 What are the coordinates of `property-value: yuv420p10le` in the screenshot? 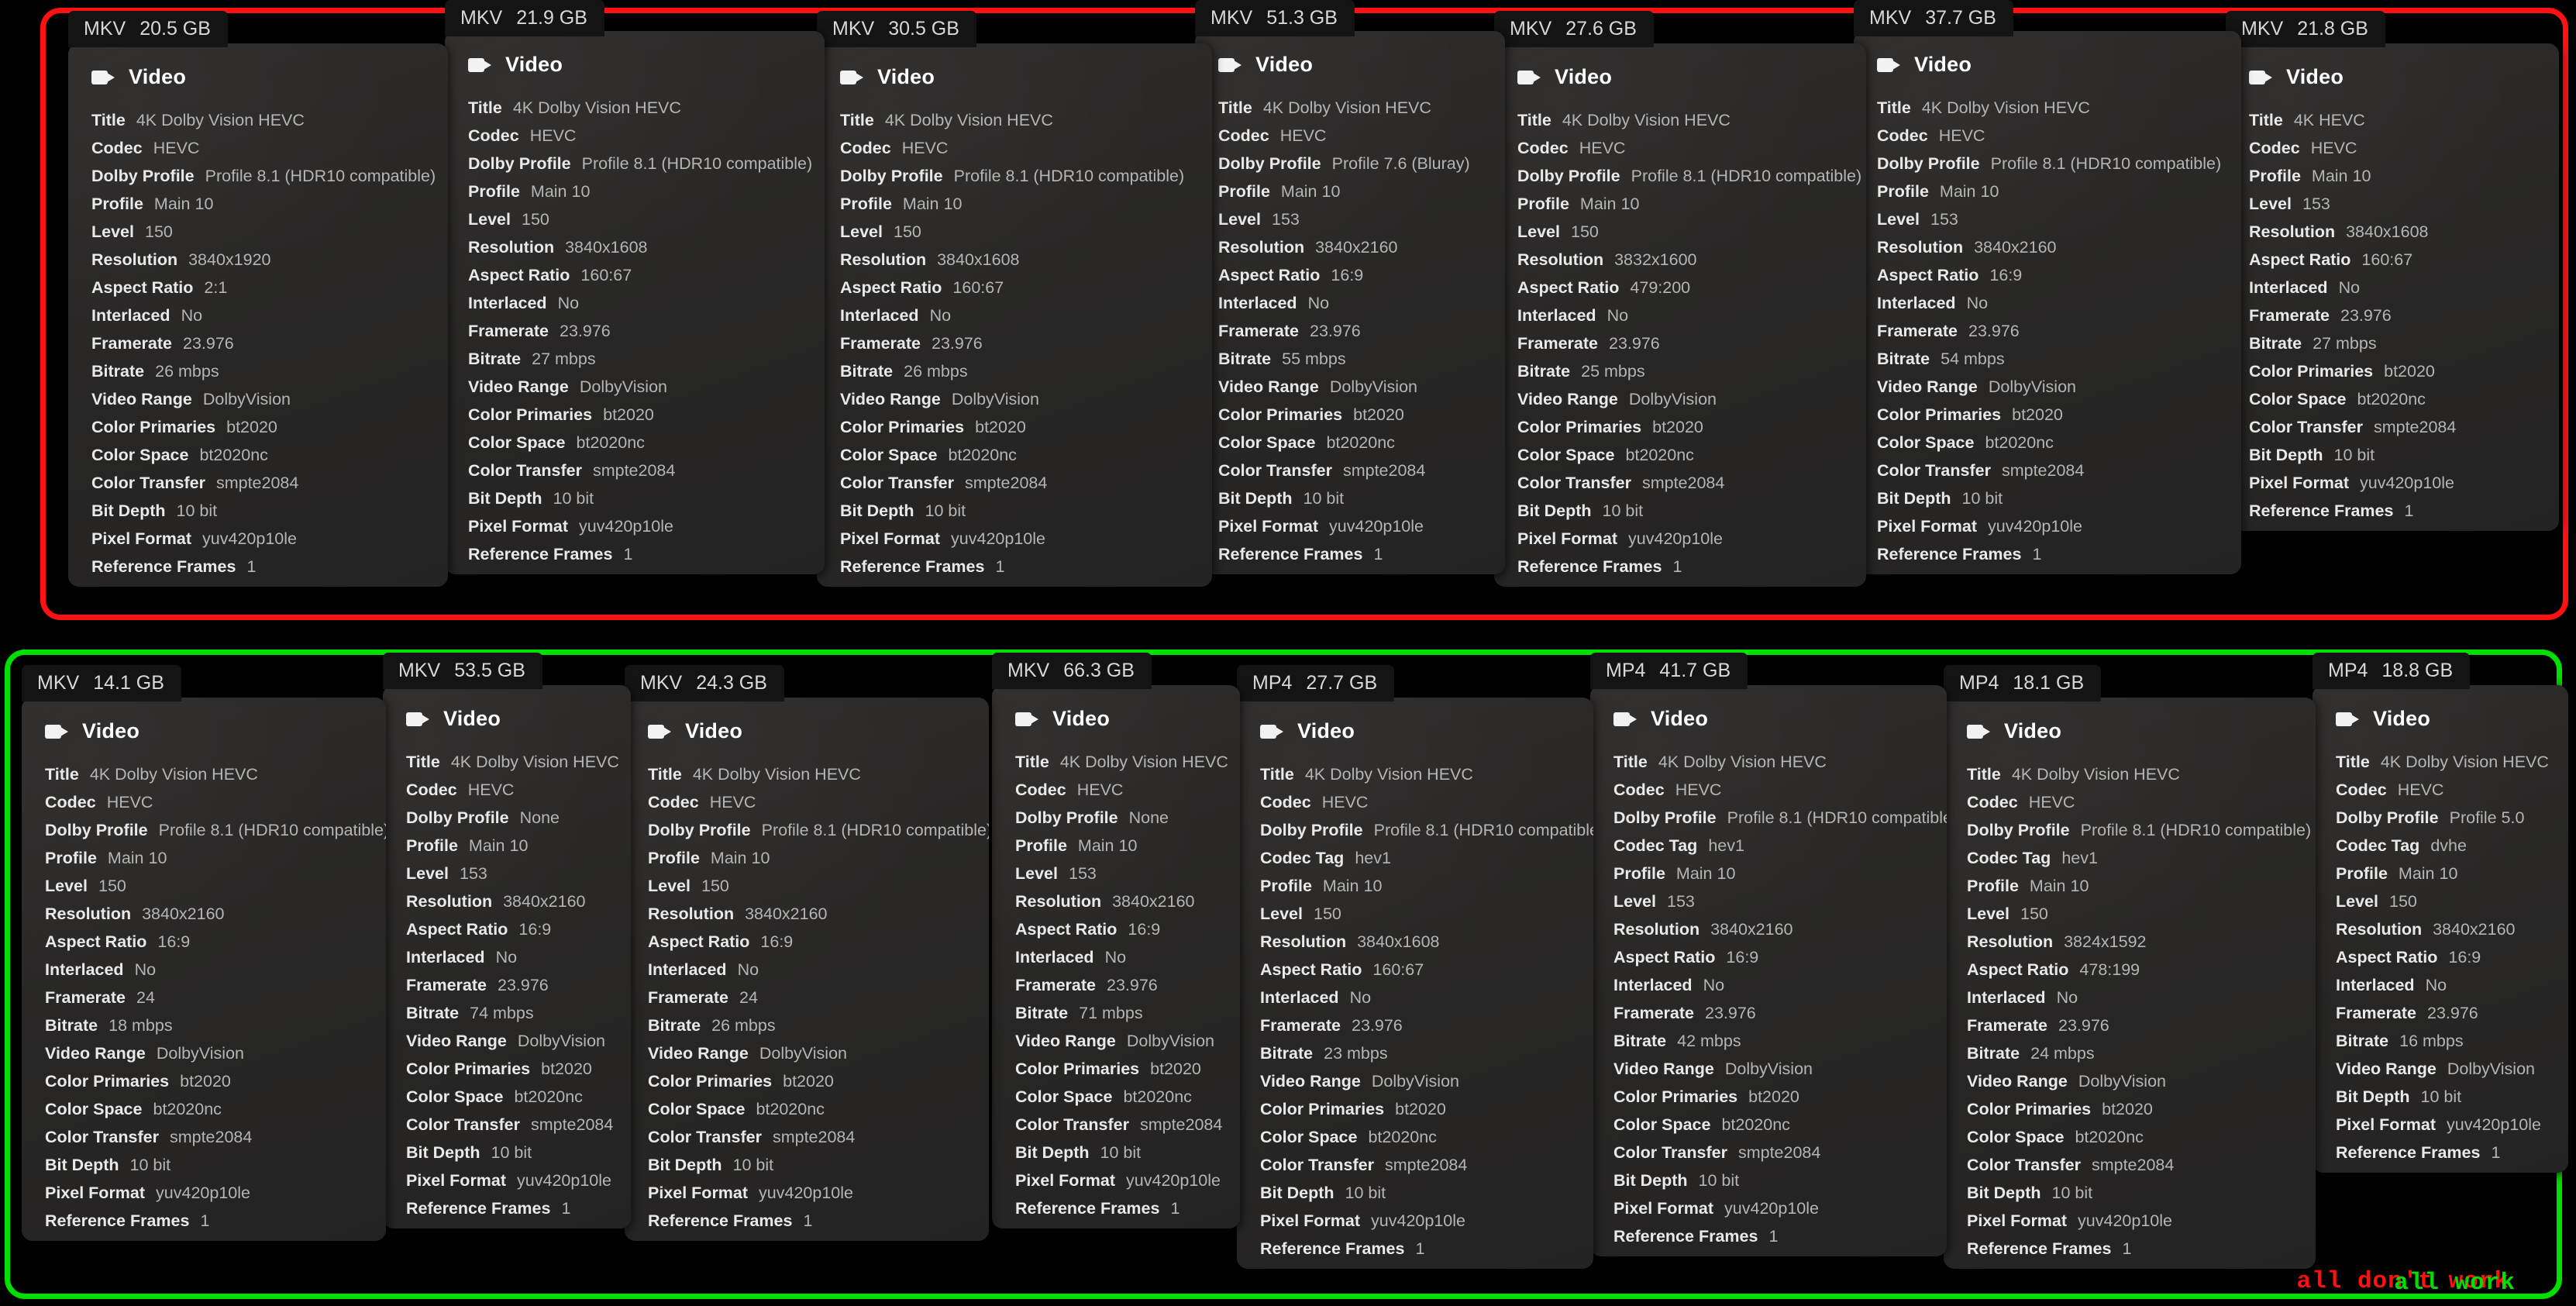 It's located at (564, 1180).